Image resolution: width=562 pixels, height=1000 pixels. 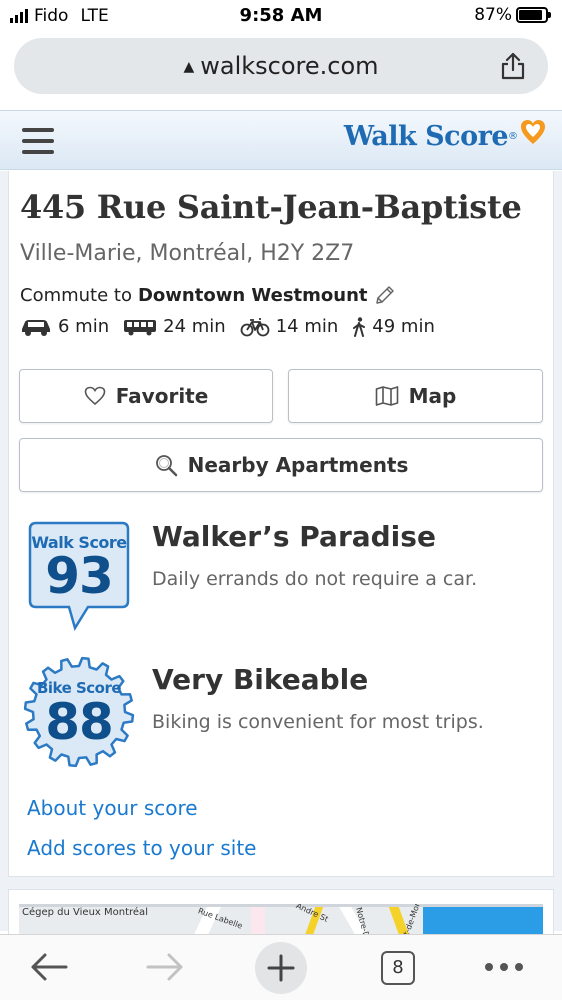 What do you see at coordinates (359, 326) in the screenshot?
I see `walk-icon` at bounding box center [359, 326].